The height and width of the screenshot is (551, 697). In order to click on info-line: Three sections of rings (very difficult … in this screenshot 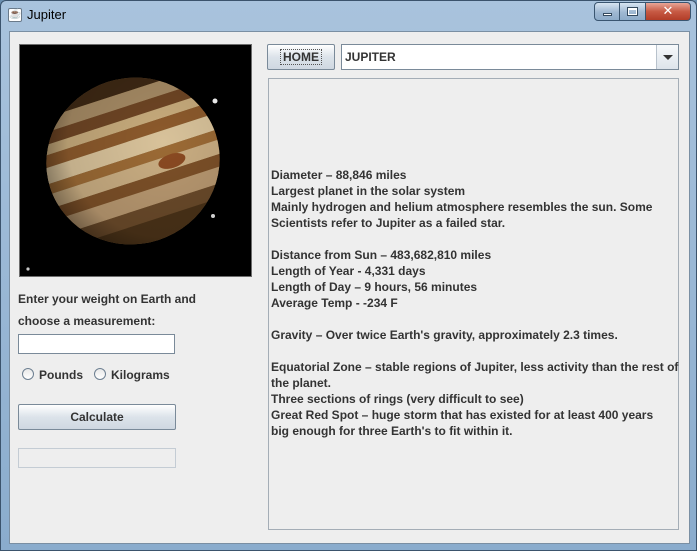, I will do `click(397, 399)`.